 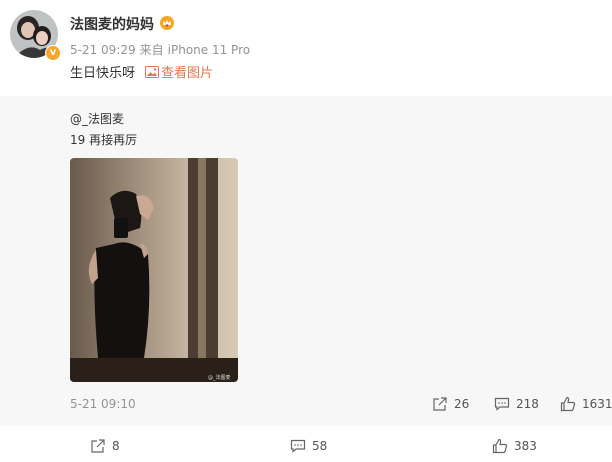 I want to click on original-text: 19 再接再厉, so click(x=104, y=140).